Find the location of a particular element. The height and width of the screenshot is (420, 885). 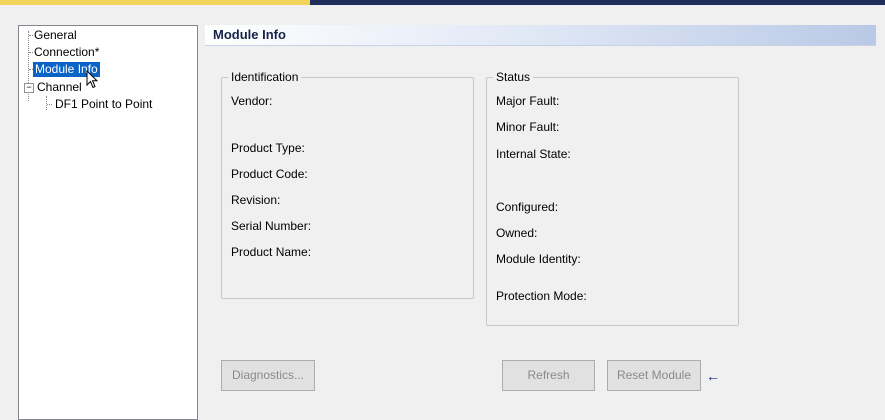

tree-item-label: Channel is located at coordinates (59, 87).